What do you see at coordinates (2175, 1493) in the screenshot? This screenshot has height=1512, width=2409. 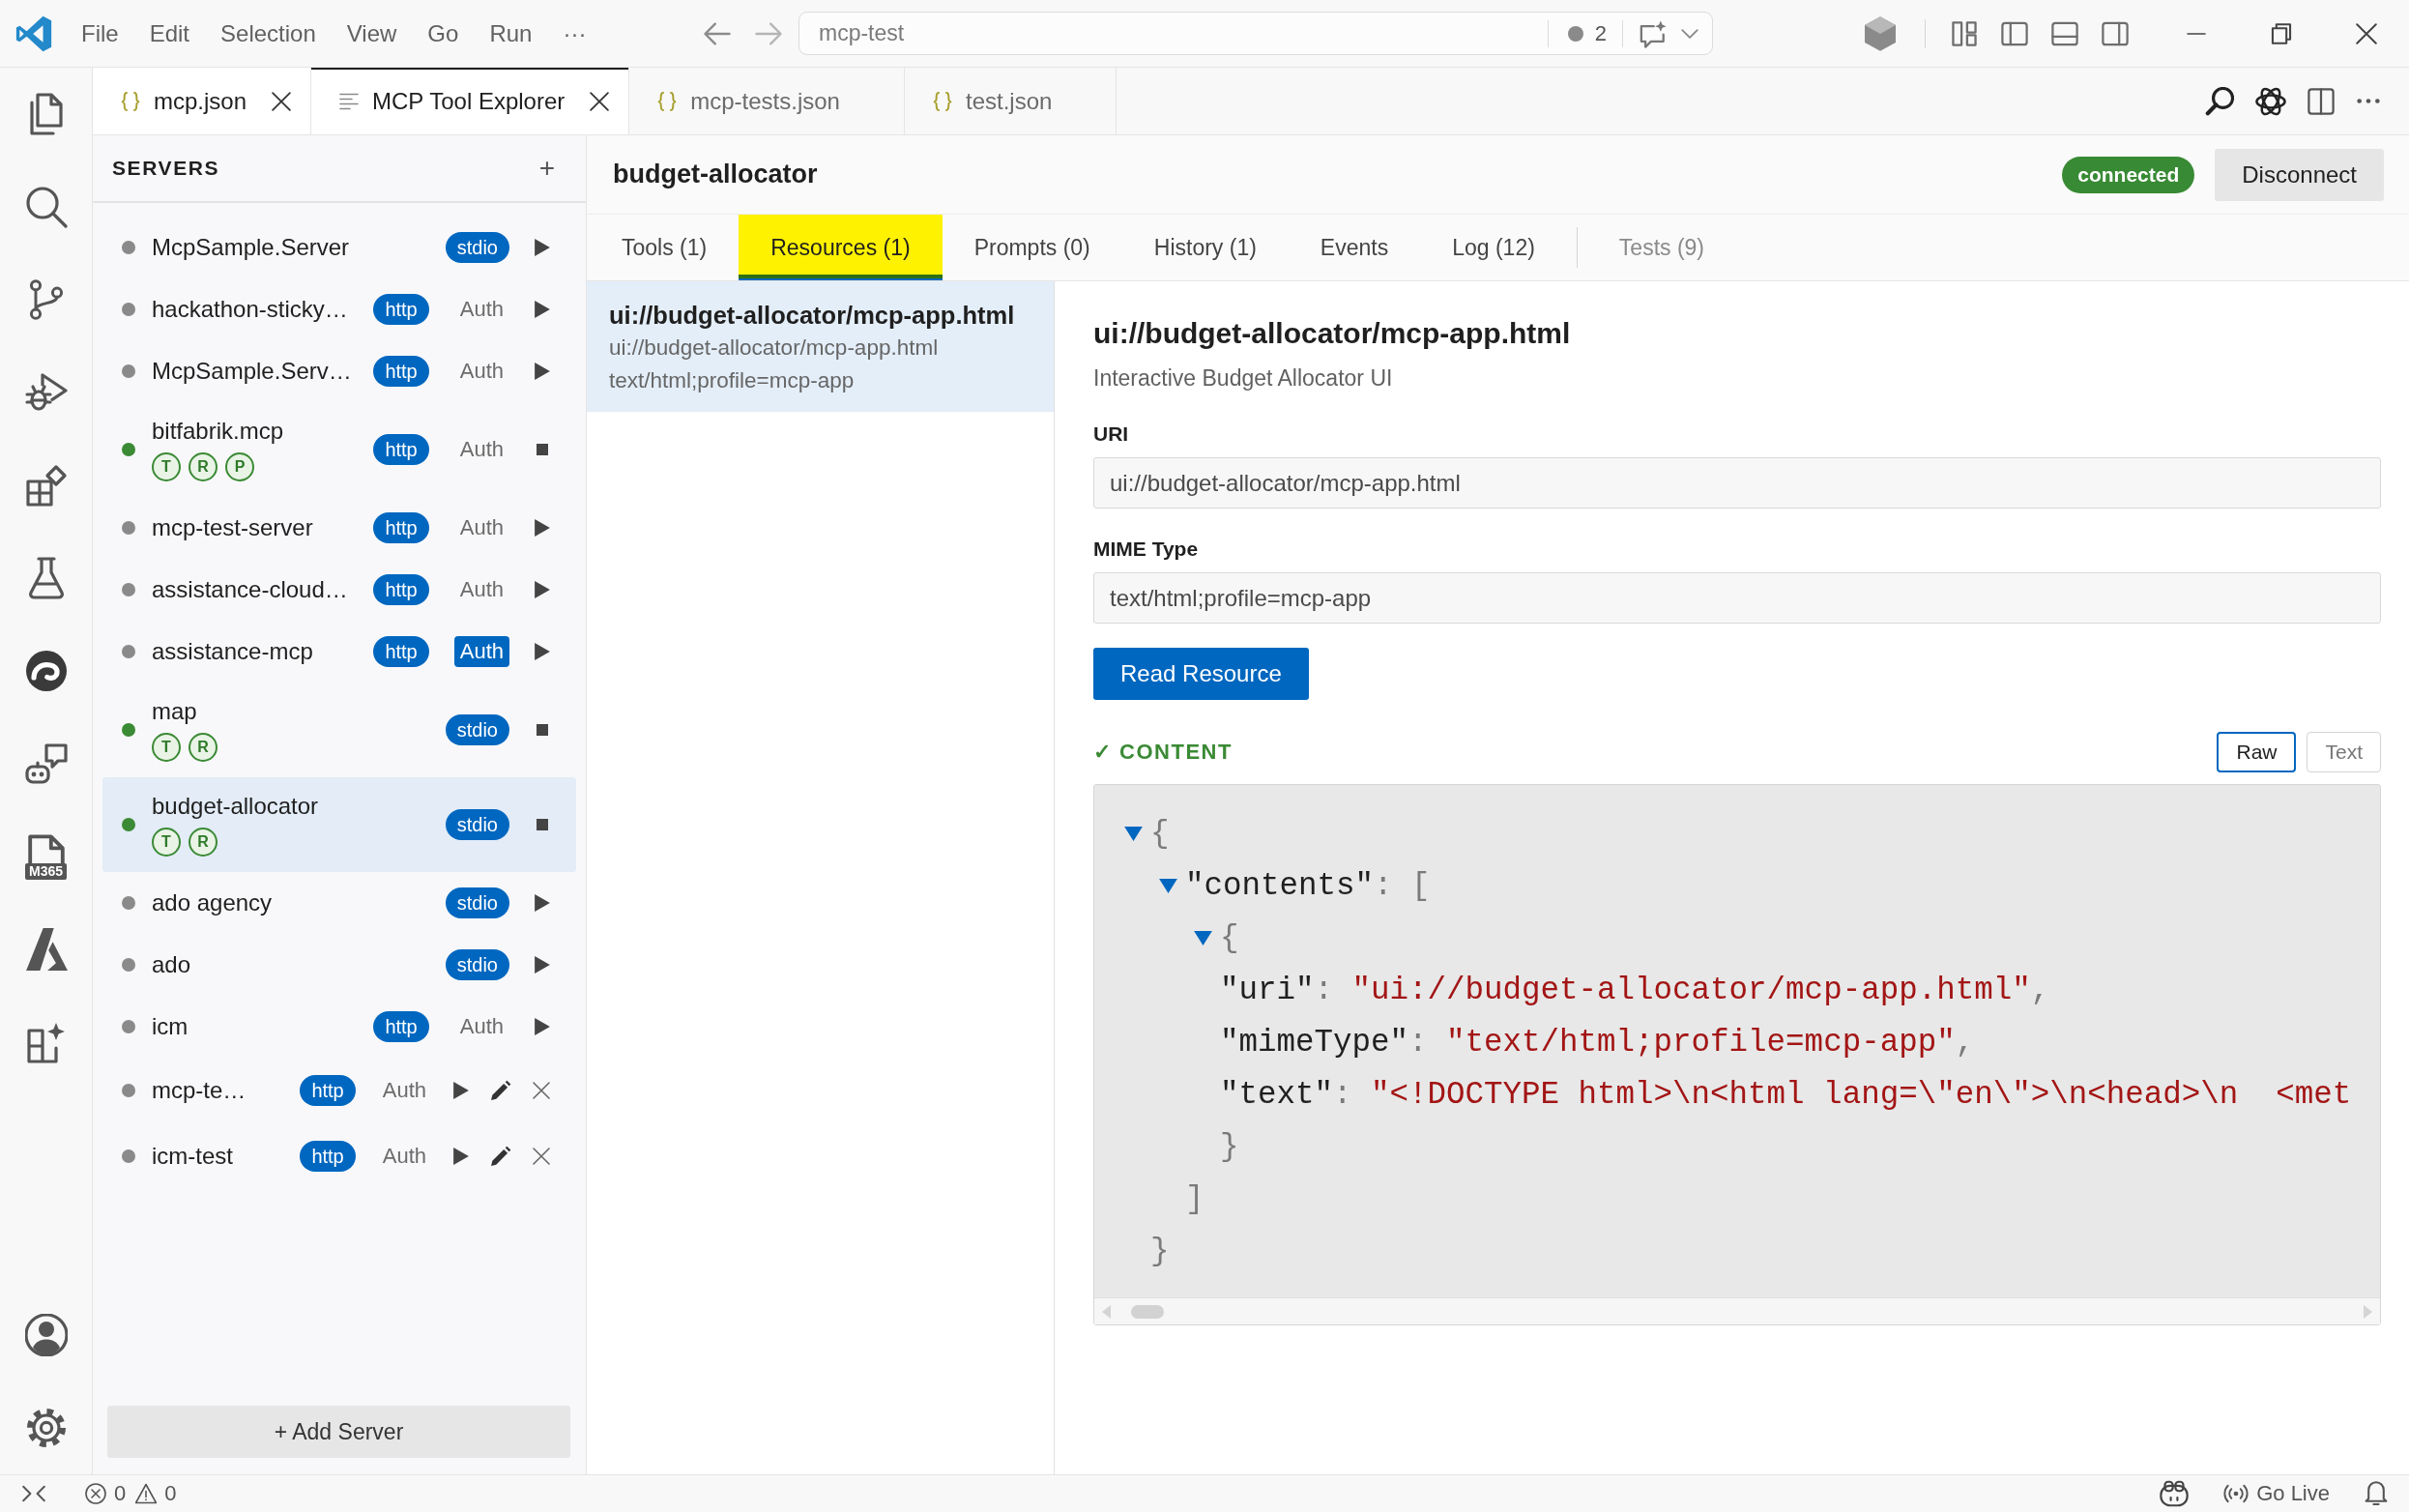 I see `goggles-face-icon` at bounding box center [2175, 1493].